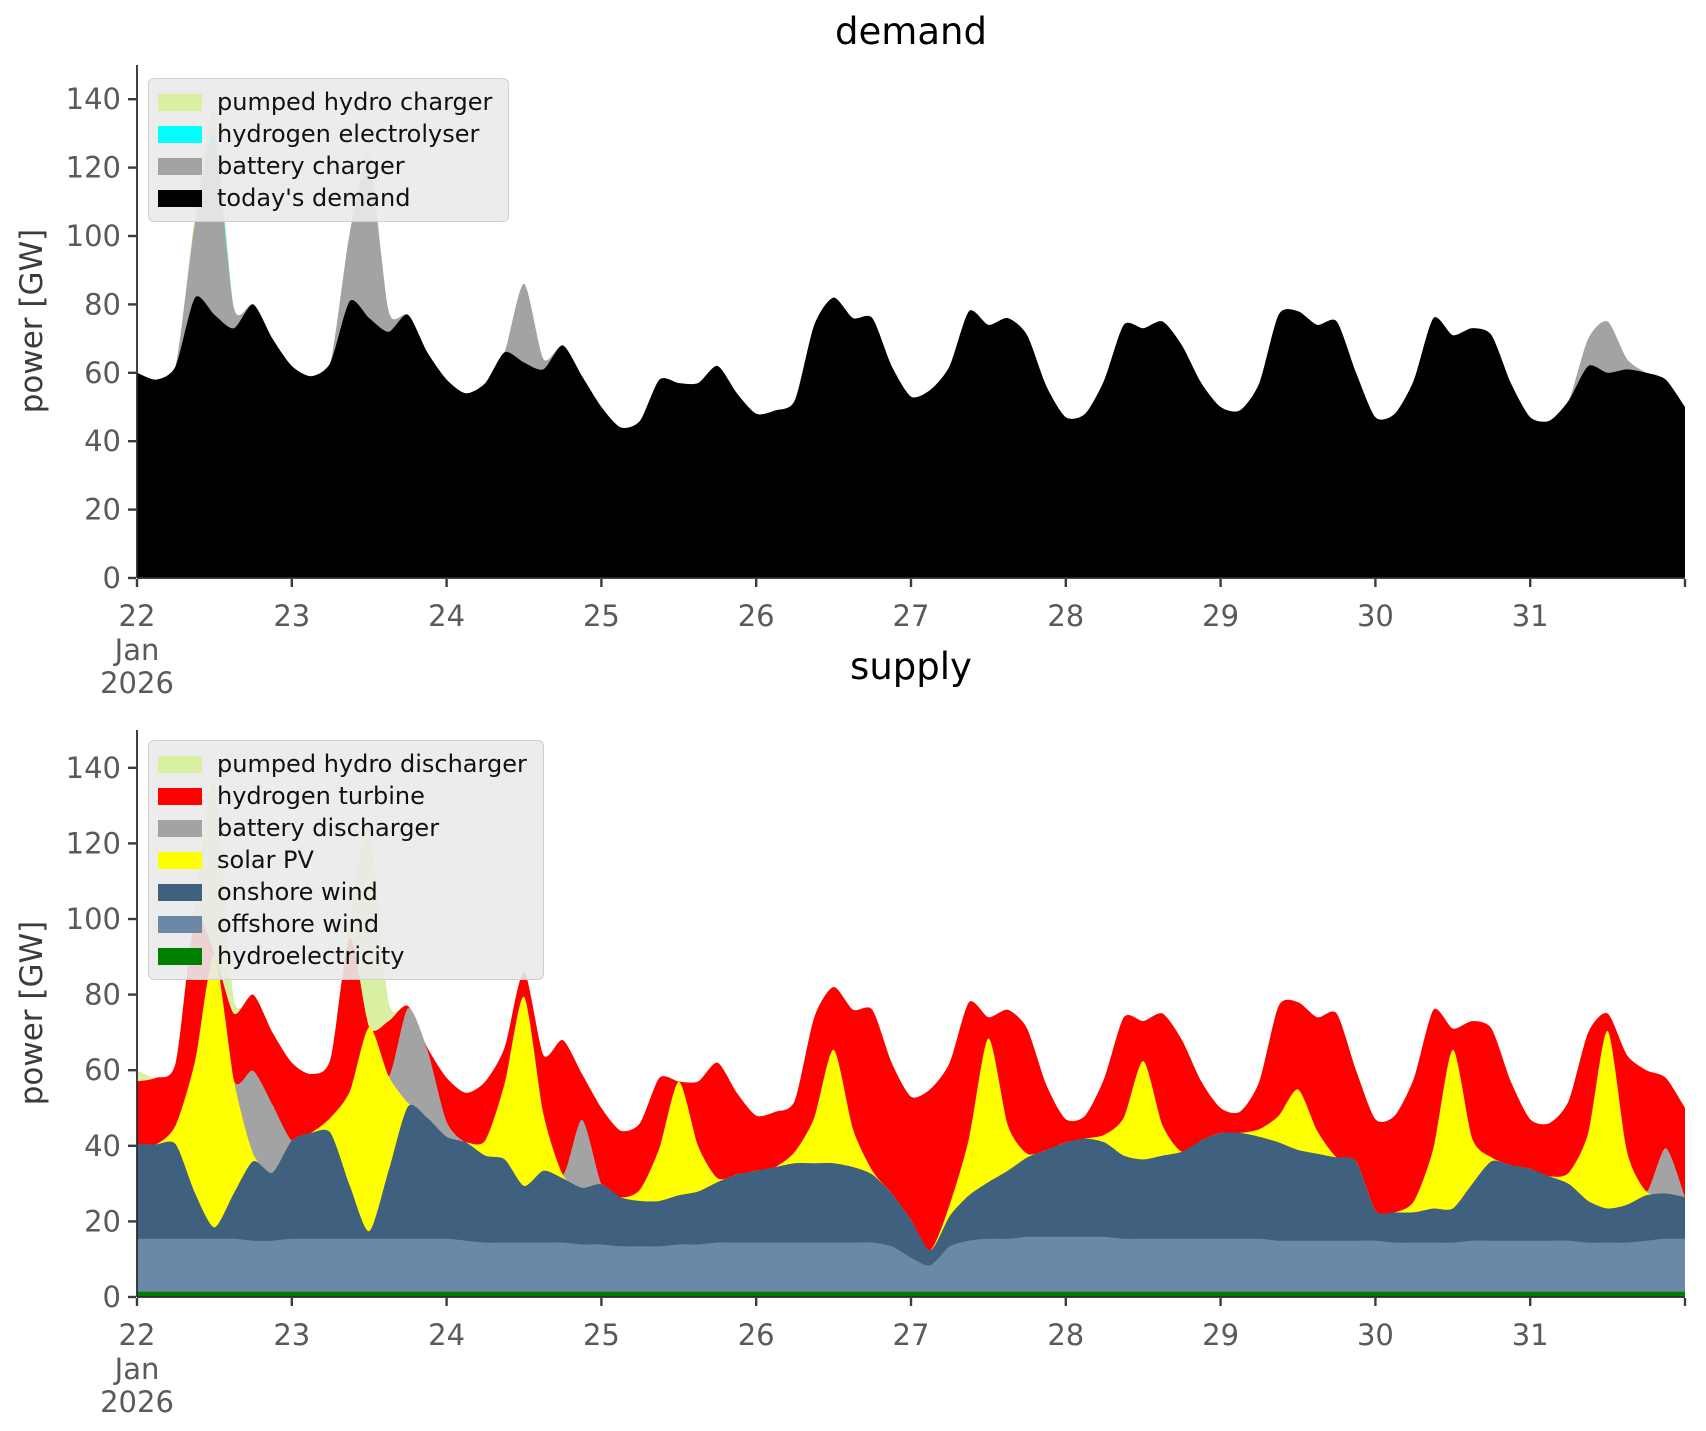 The height and width of the screenshot is (1431, 1706). Describe the element at coordinates (180, 860) in the screenshot. I see `solar-pv-swatch` at that location.